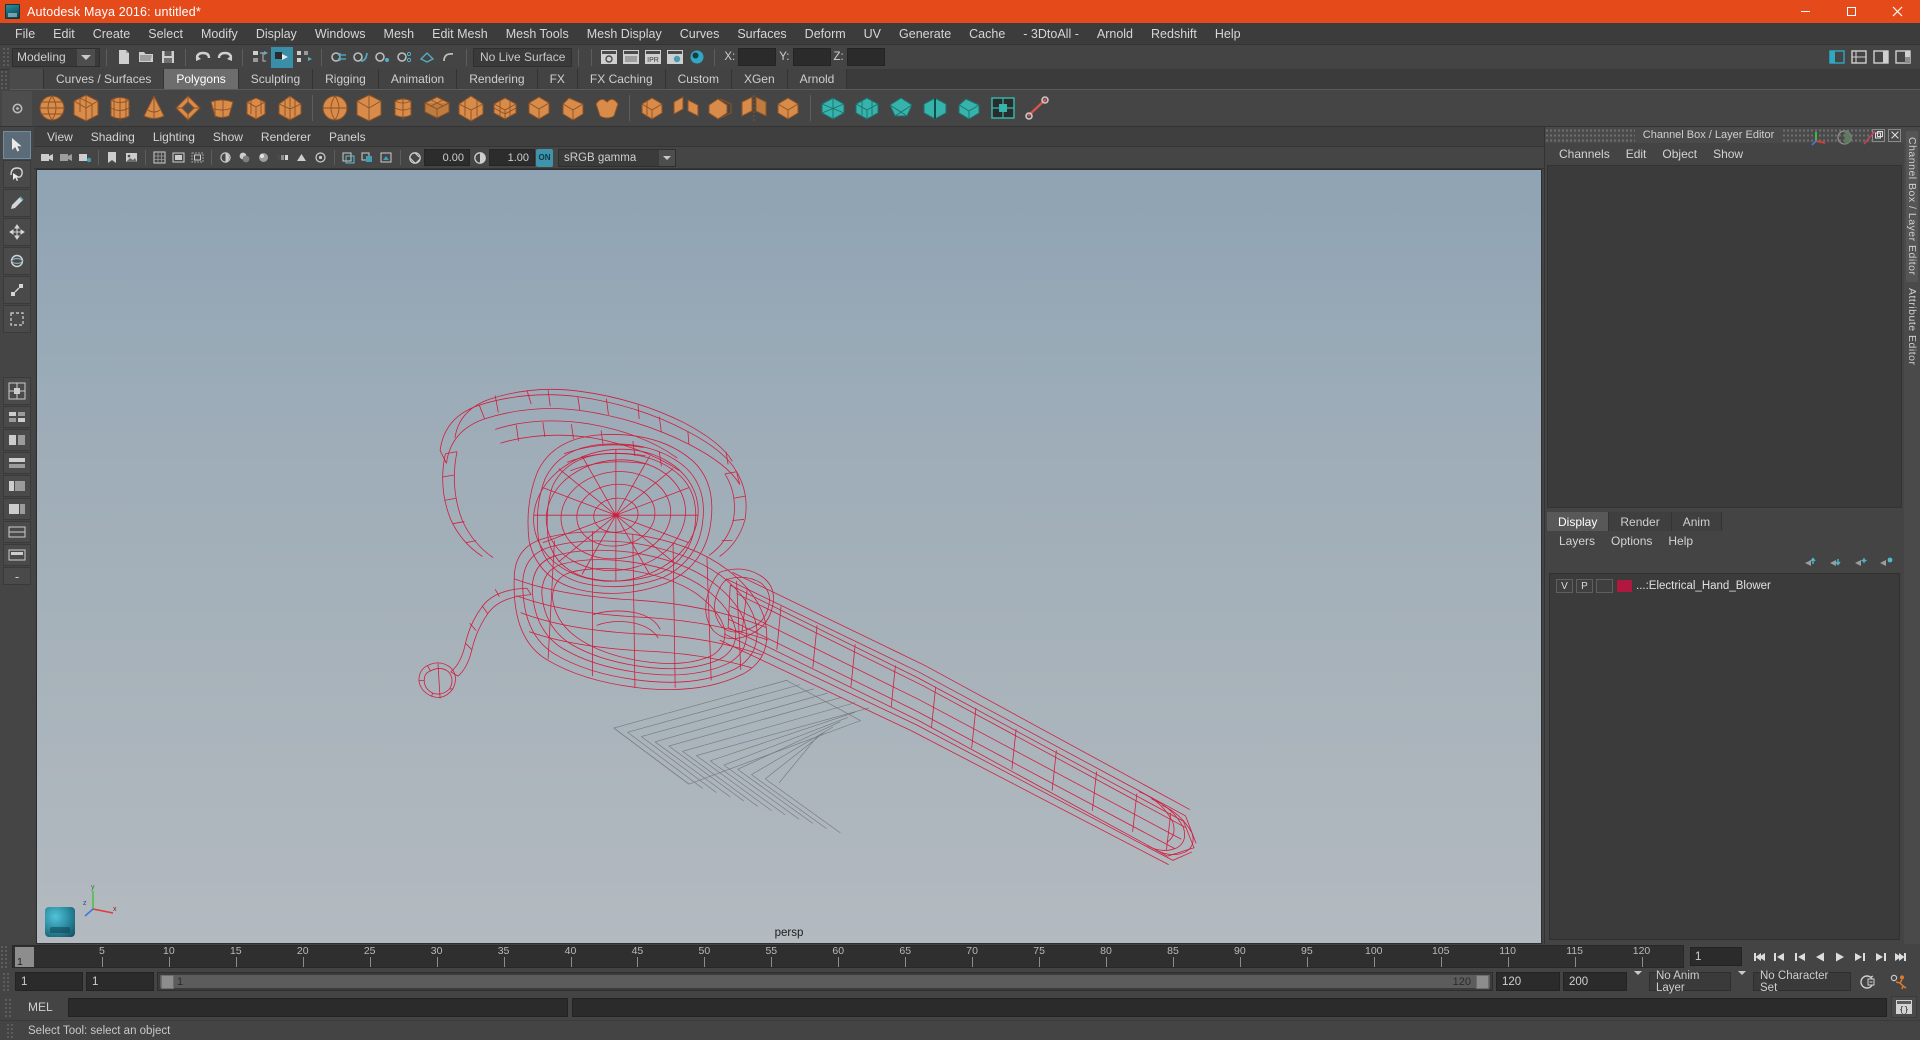 The width and height of the screenshot is (1920, 1040). I want to click on snap-to-view-plane-icon, so click(427, 57).